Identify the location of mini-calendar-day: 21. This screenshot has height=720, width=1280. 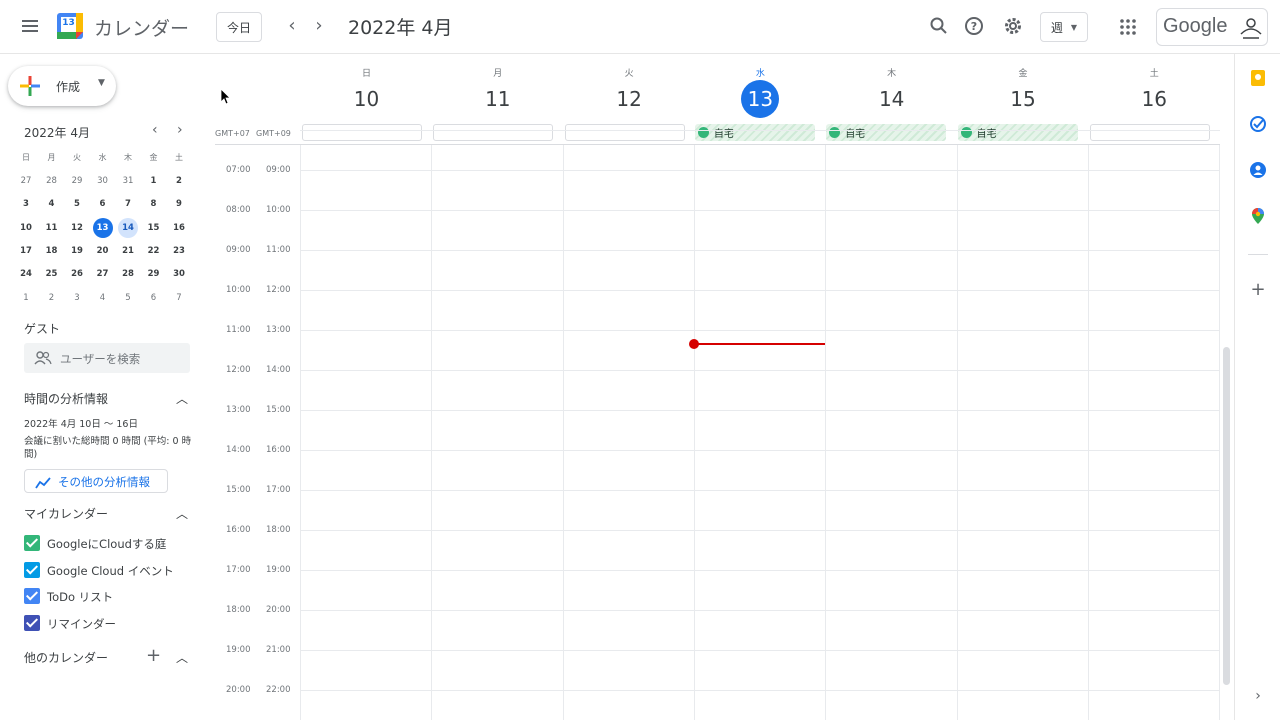
(128, 251).